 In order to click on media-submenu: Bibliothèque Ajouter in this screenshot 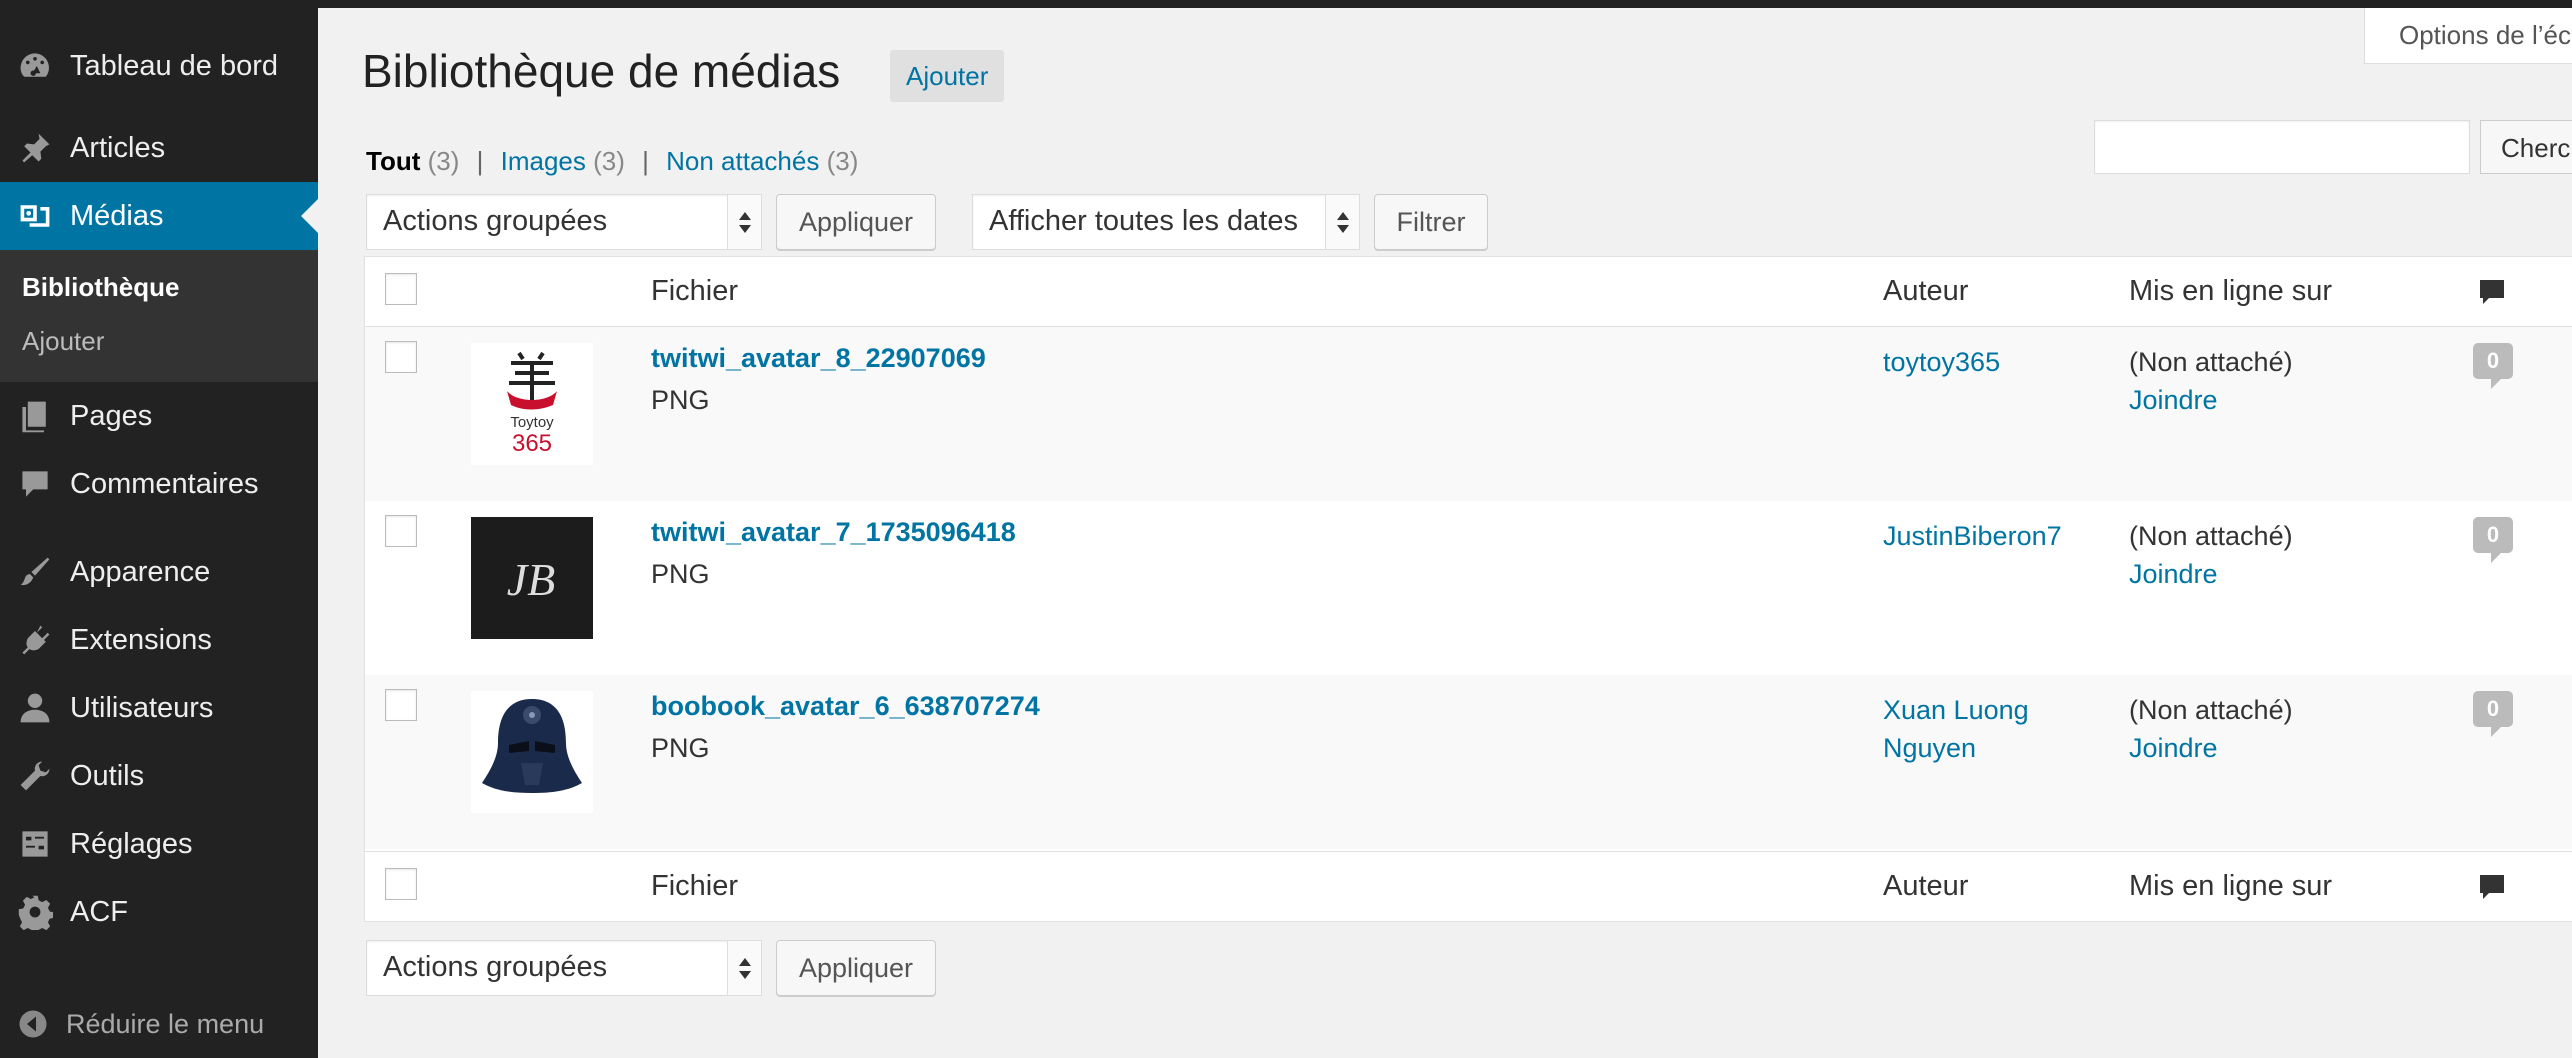, I will do `click(159, 316)`.